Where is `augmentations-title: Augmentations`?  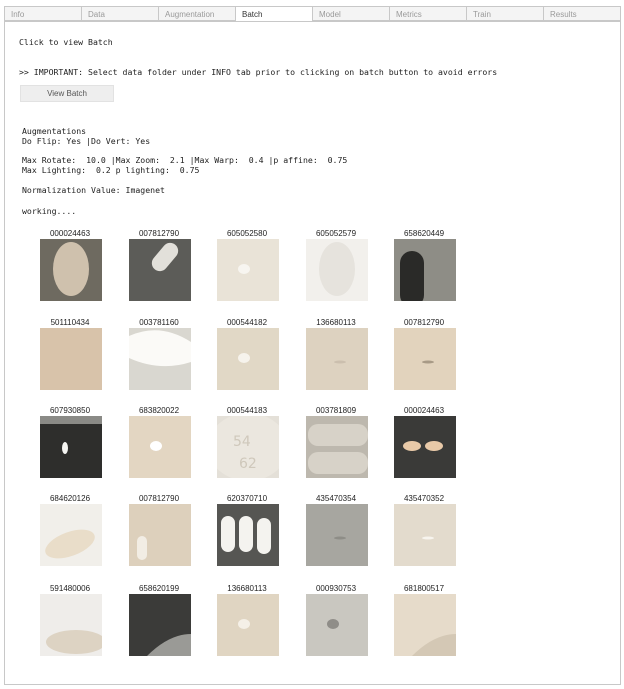 augmentations-title: Augmentations is located at coordinates (54, 131).